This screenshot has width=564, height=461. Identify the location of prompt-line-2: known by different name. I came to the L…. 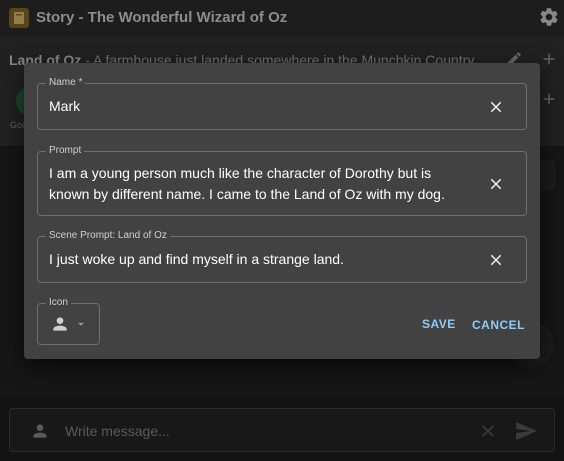
(247, 194).